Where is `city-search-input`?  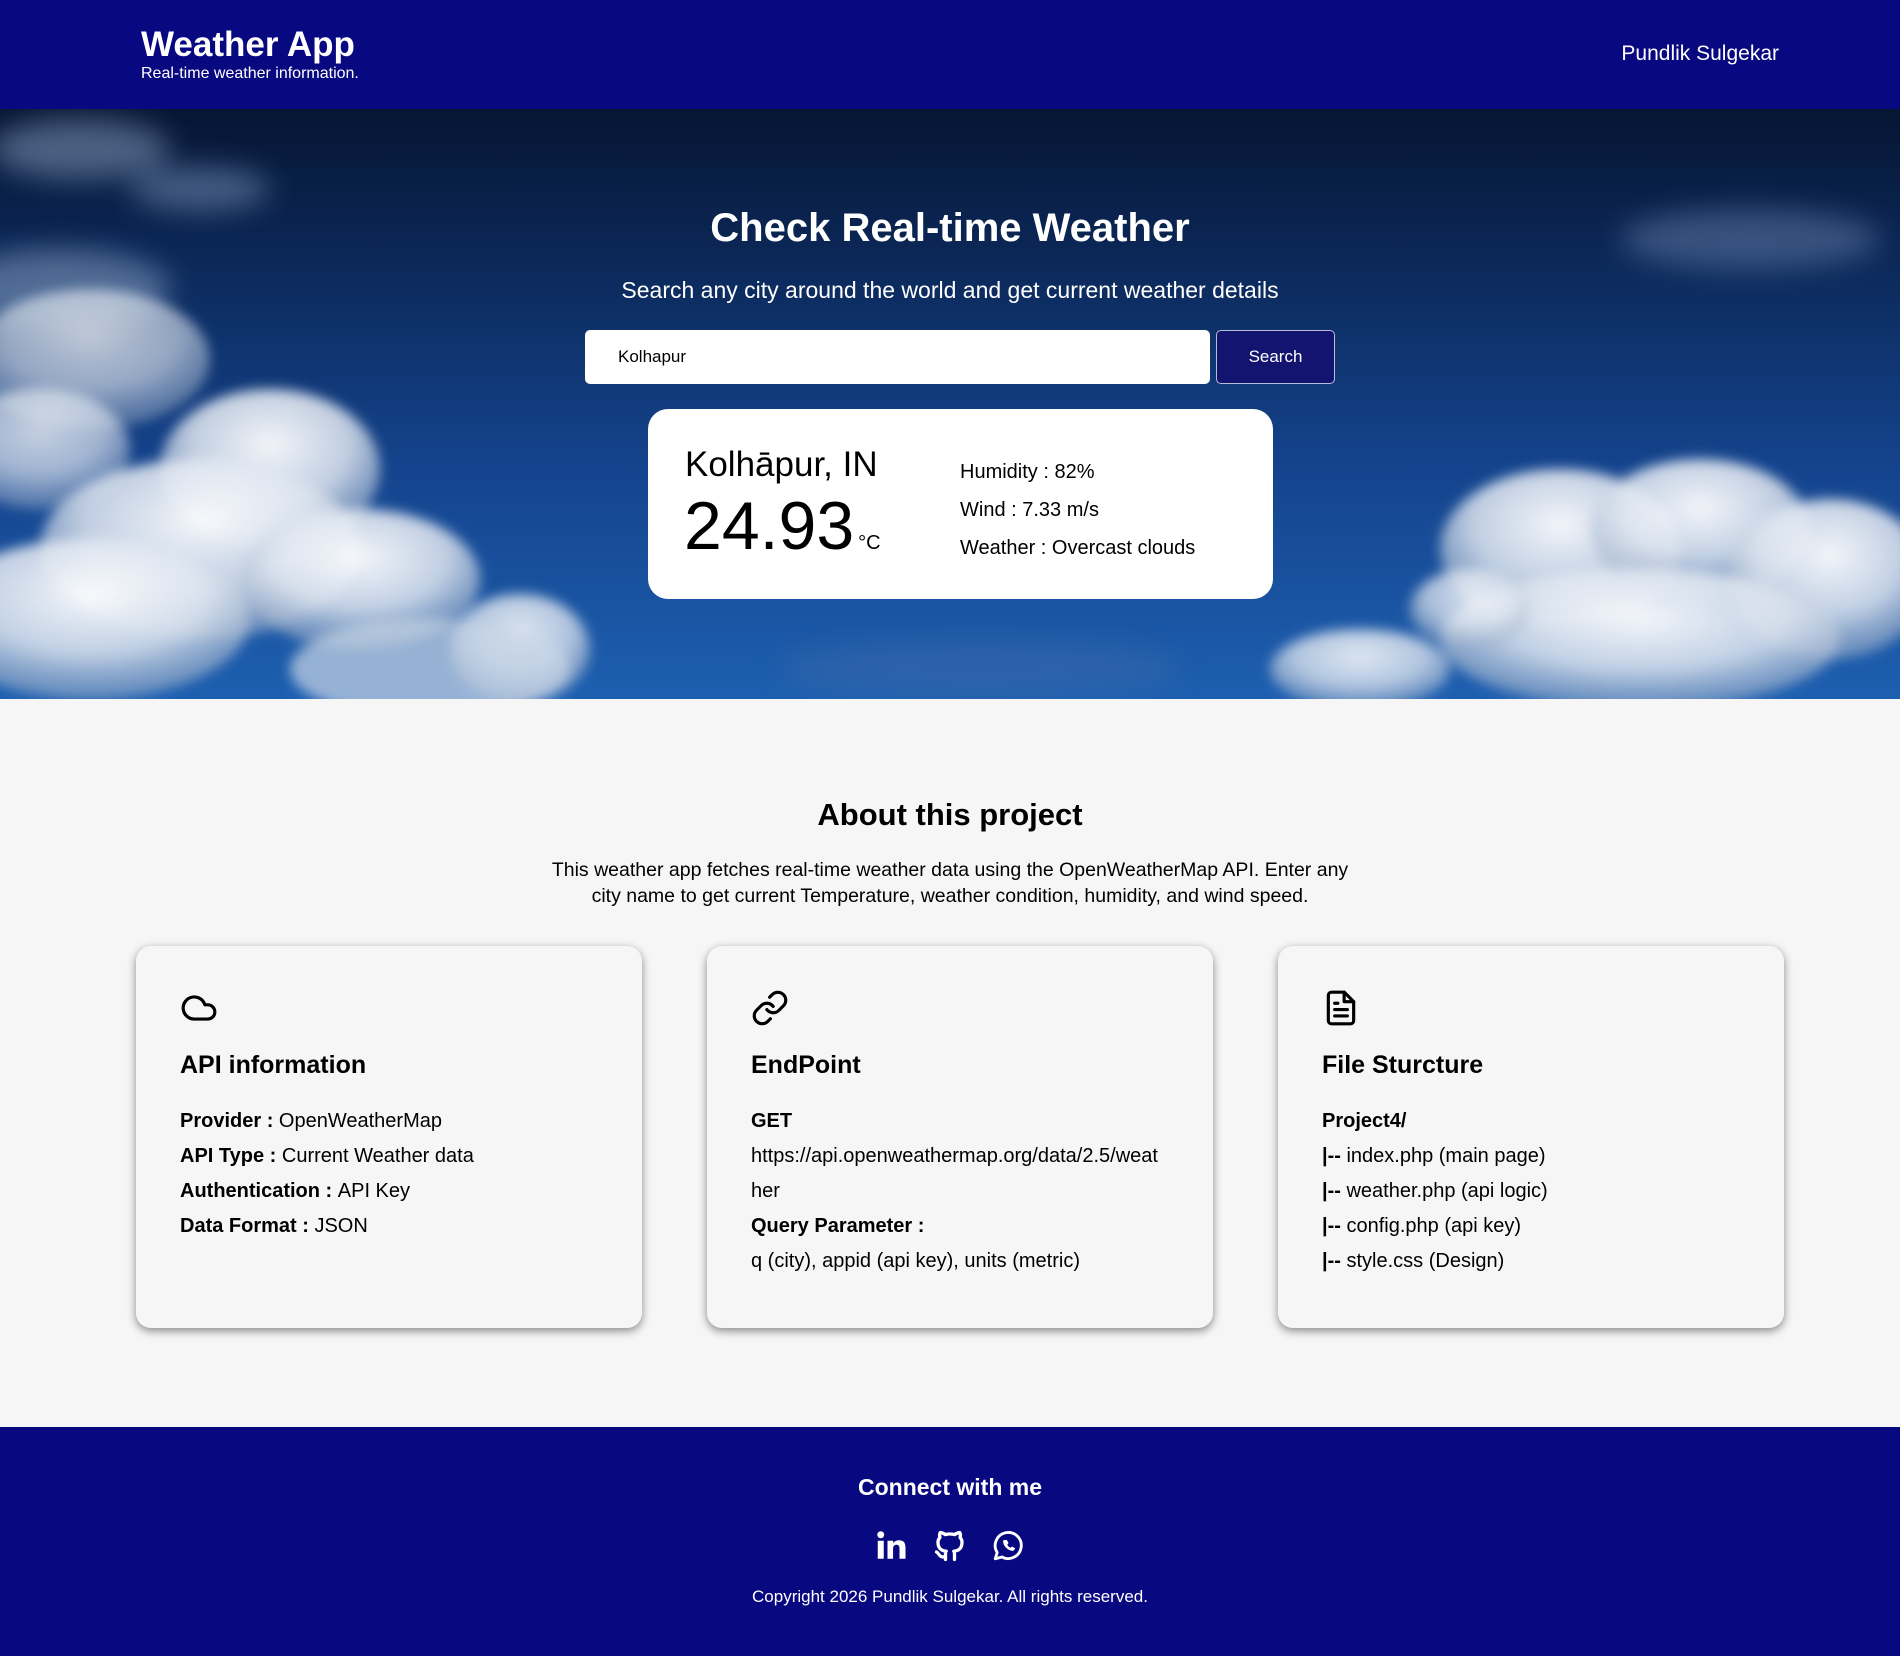
city-search-input is located at coordinates (897, 357).